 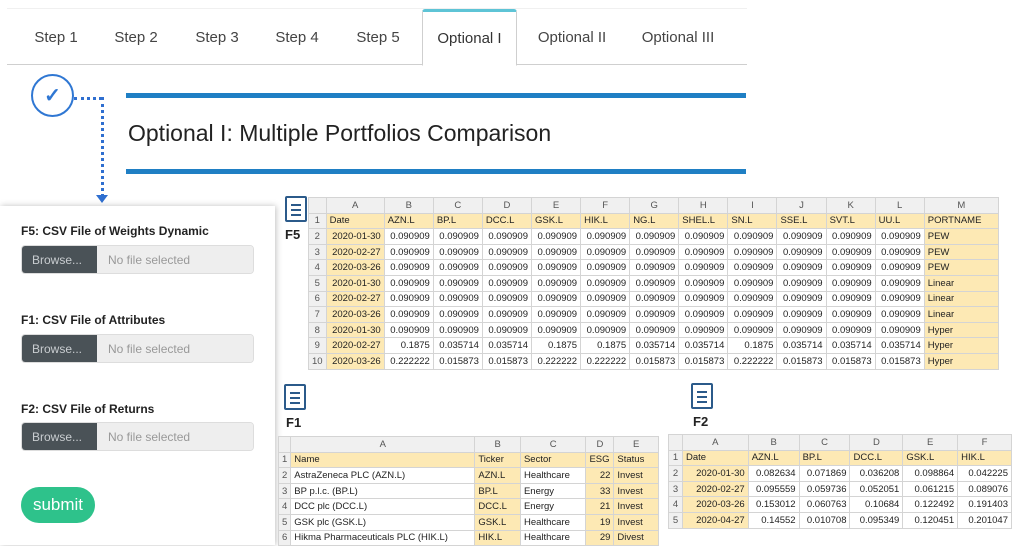 What do you see at coordinates (137, 348) in the screenshot?
I see `f1-file-input: Browse... No file selected` at bounding box center [137, 348].